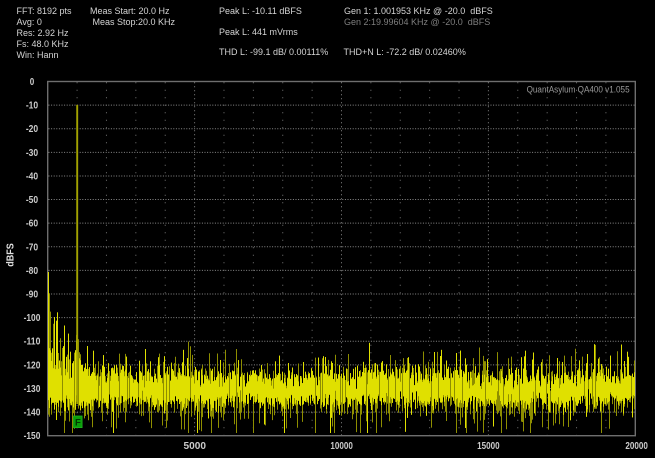 This screenshot has width=655, height=458. Describe the element at coordinates (32, 177) in the screenshot. I see `svg-text: -40` at that location.